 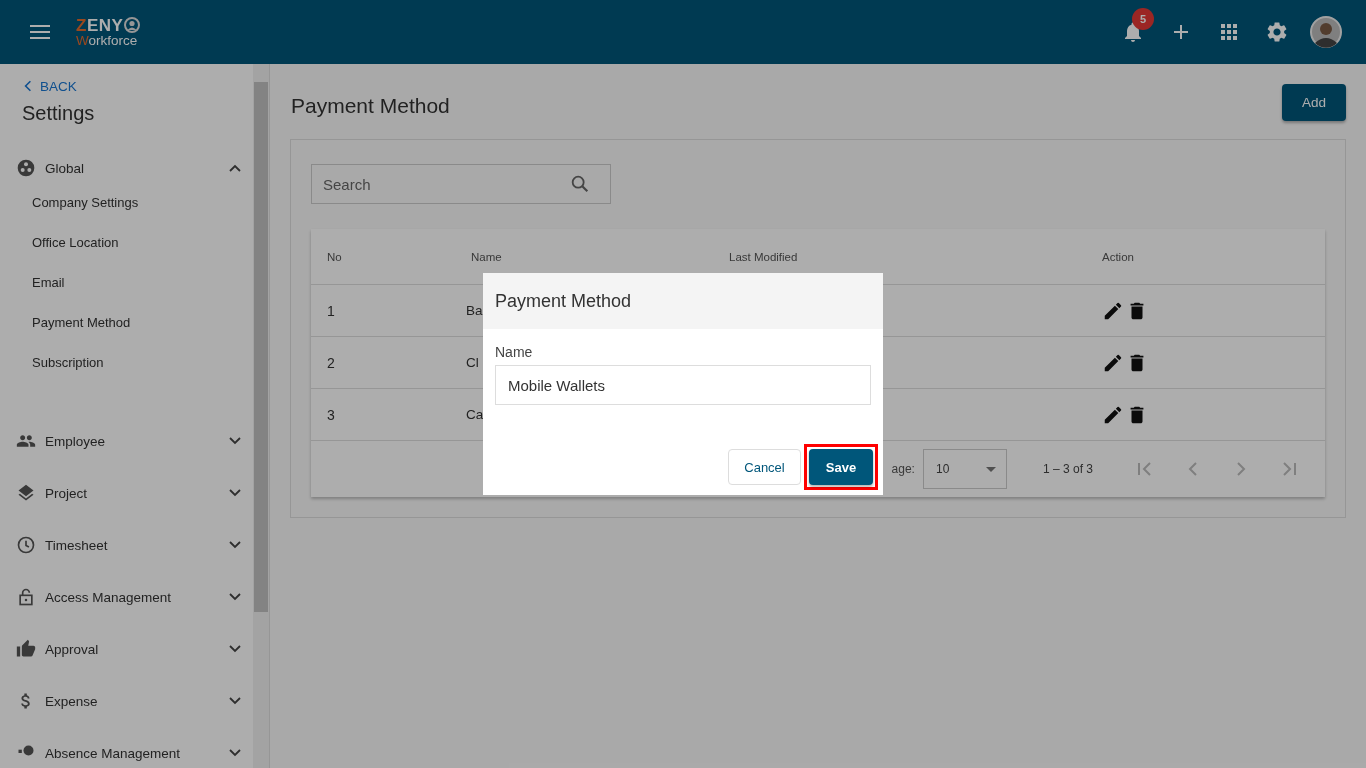 What do you see at coordinates (137, 493) in the screenshot?
I see `sidebar-group: Project` at bounding box center [137, 493].